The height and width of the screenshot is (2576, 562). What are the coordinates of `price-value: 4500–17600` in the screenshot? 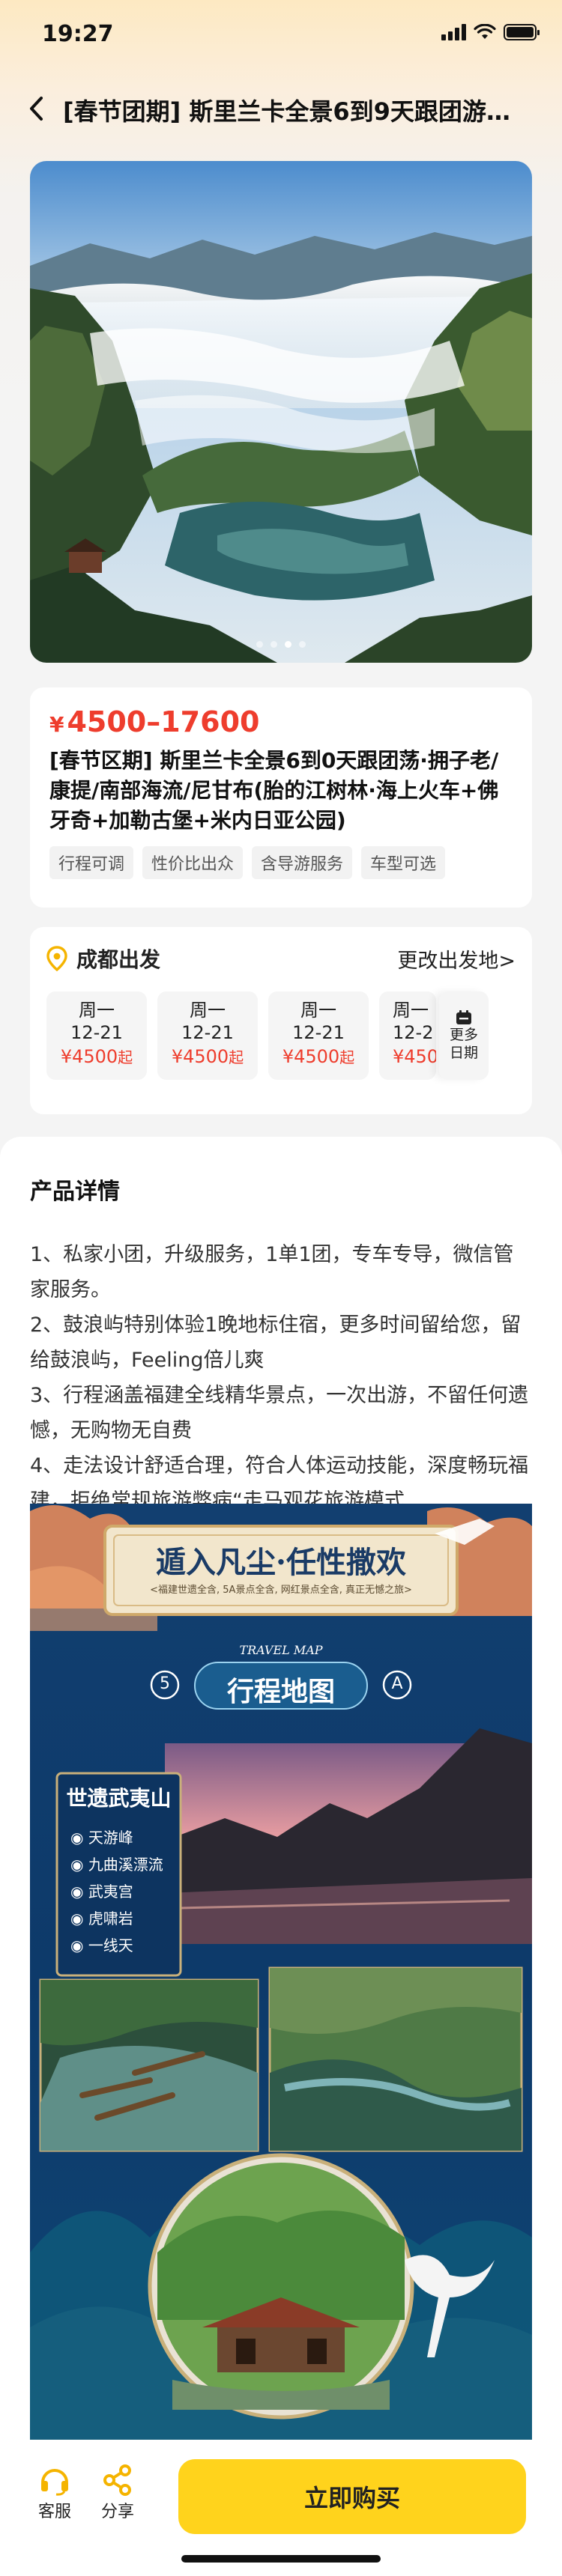 It's located at (163, 721).